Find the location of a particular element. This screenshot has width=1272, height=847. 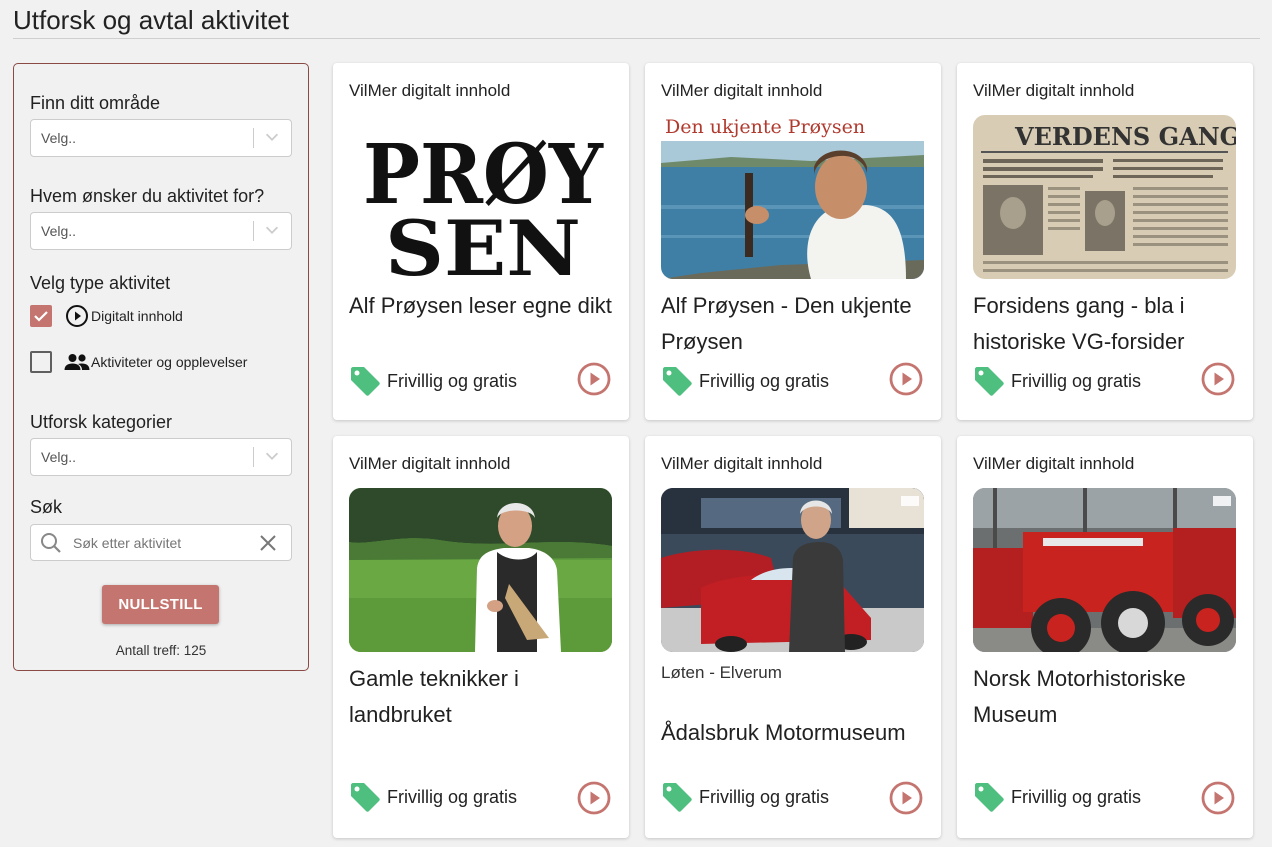

category-label: Utforsk kategorier is located at coordinates (101, 422).